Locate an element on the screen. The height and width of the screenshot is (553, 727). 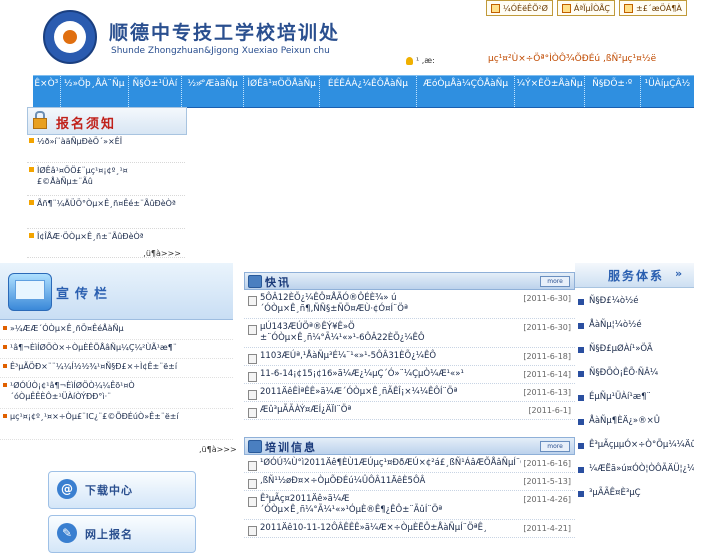
header-date: ¹ ,æ: is located at coordinates (420, 60).